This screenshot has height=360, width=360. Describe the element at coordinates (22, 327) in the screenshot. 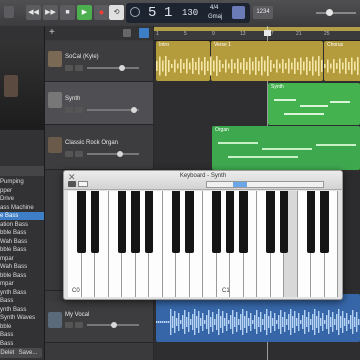

I see `library-item: bble` at that location.